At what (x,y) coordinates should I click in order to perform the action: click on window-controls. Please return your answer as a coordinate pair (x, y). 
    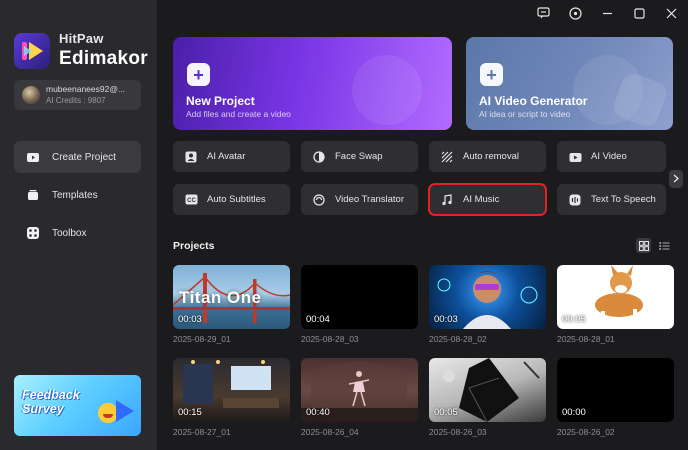
    Looking at the image, I should click on (607, 13).